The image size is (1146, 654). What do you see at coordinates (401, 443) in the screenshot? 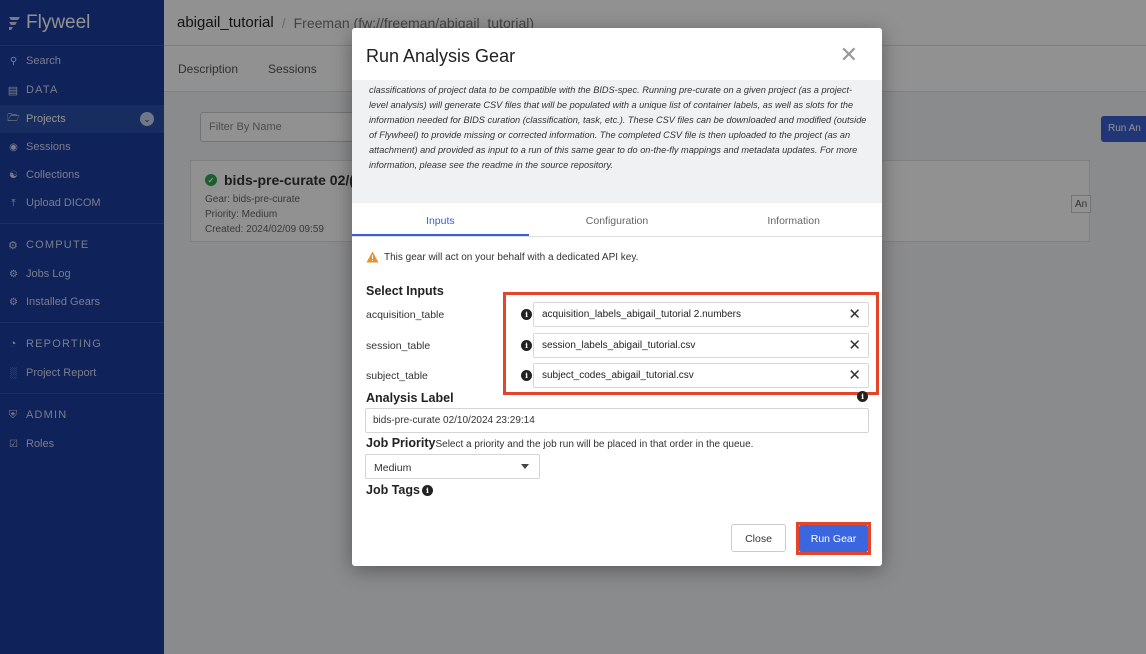
I see `job-priority-title: Job Priority` at bounding box center [401, 443].